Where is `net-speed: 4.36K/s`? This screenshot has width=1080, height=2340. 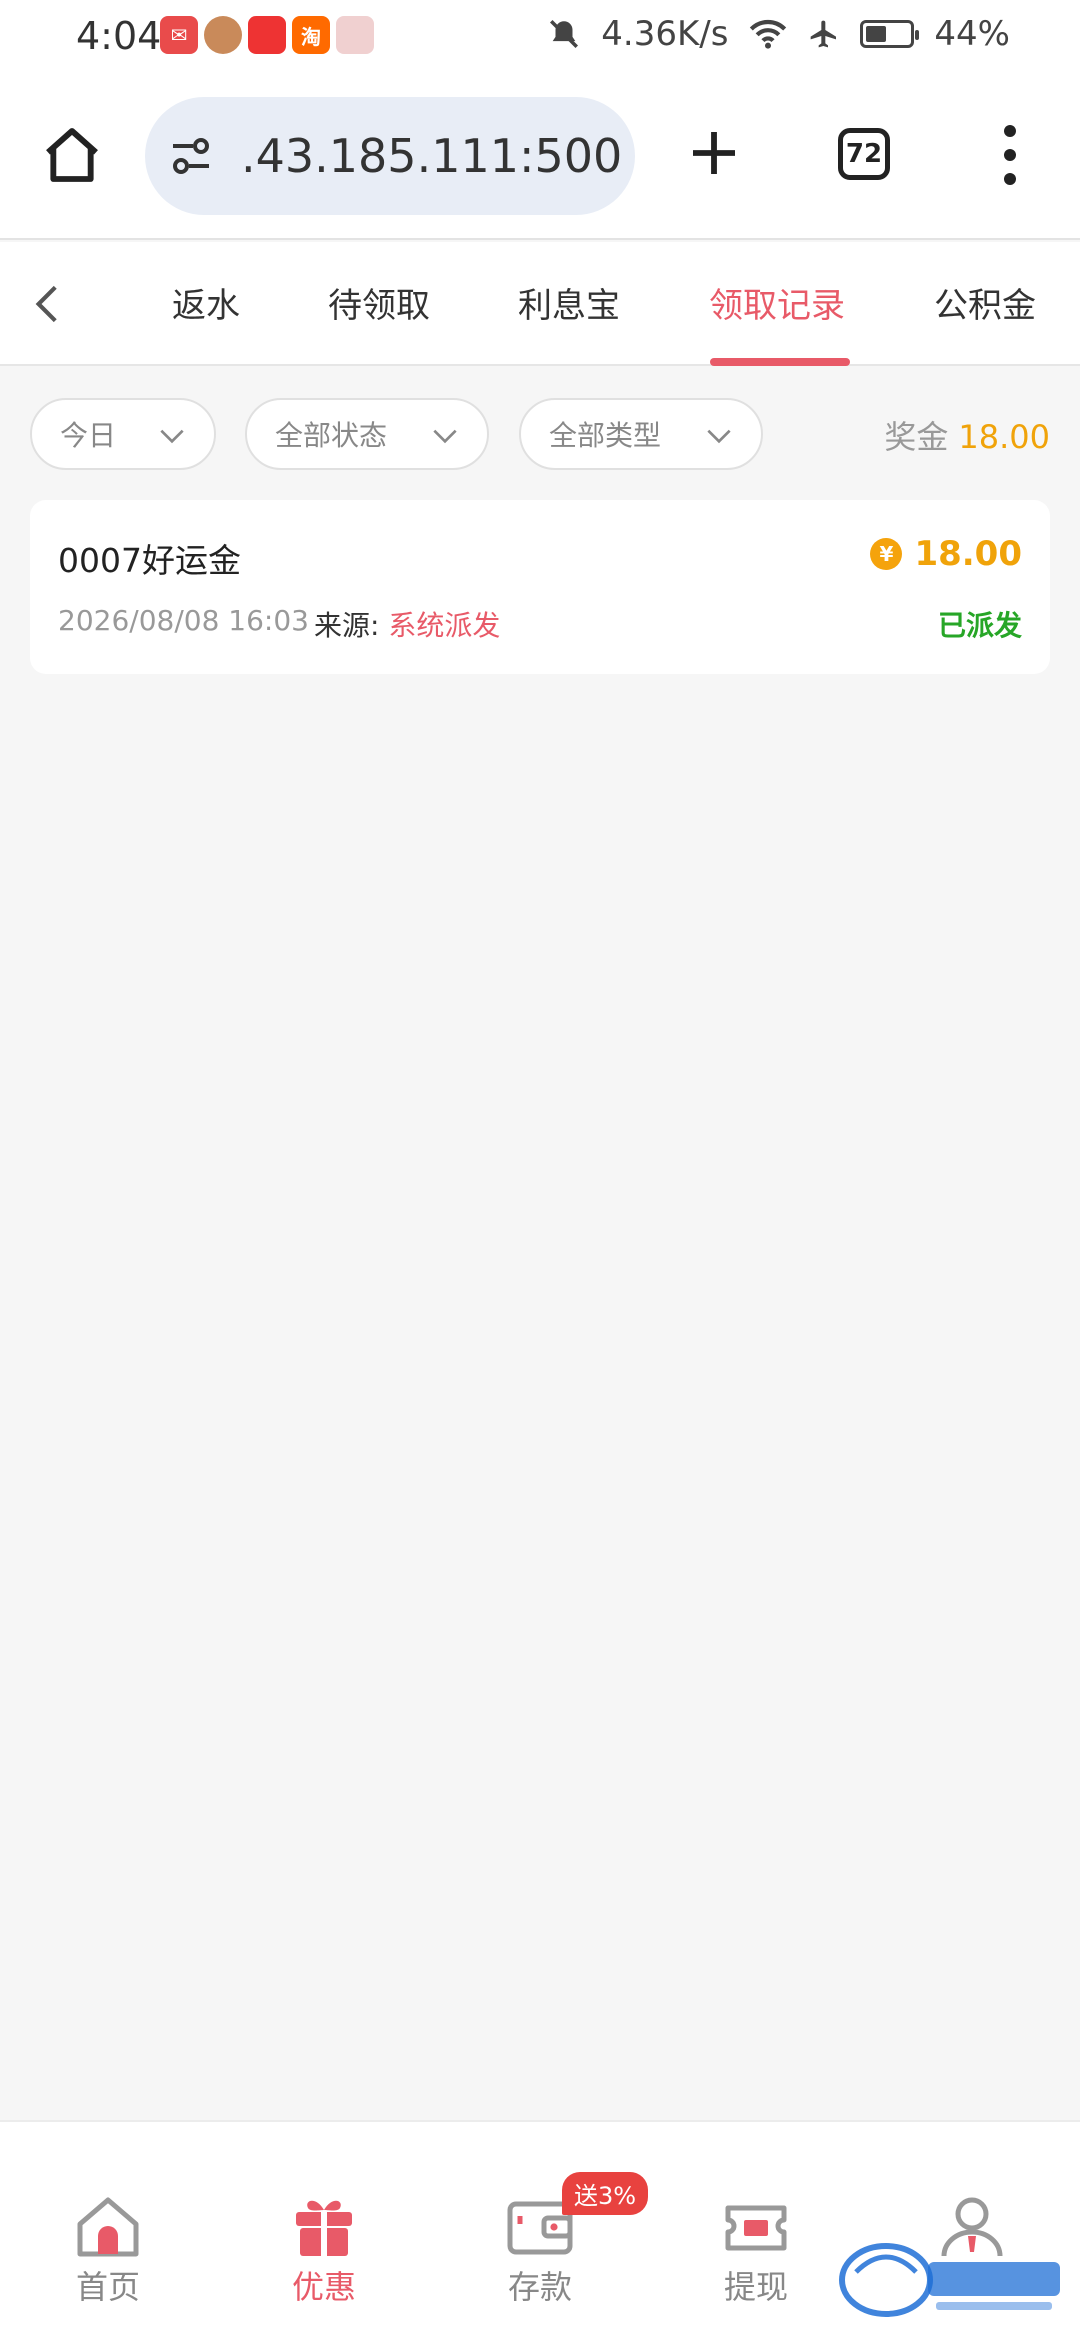 net-speed: 4.36K/s is located at coordinates (665, 34).